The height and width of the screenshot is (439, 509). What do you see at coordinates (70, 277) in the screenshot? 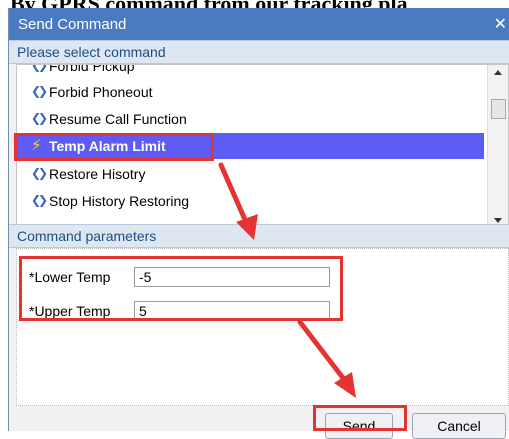
I see `lower-temp-label: *Lower Temp` at bounding box center [70, 277].